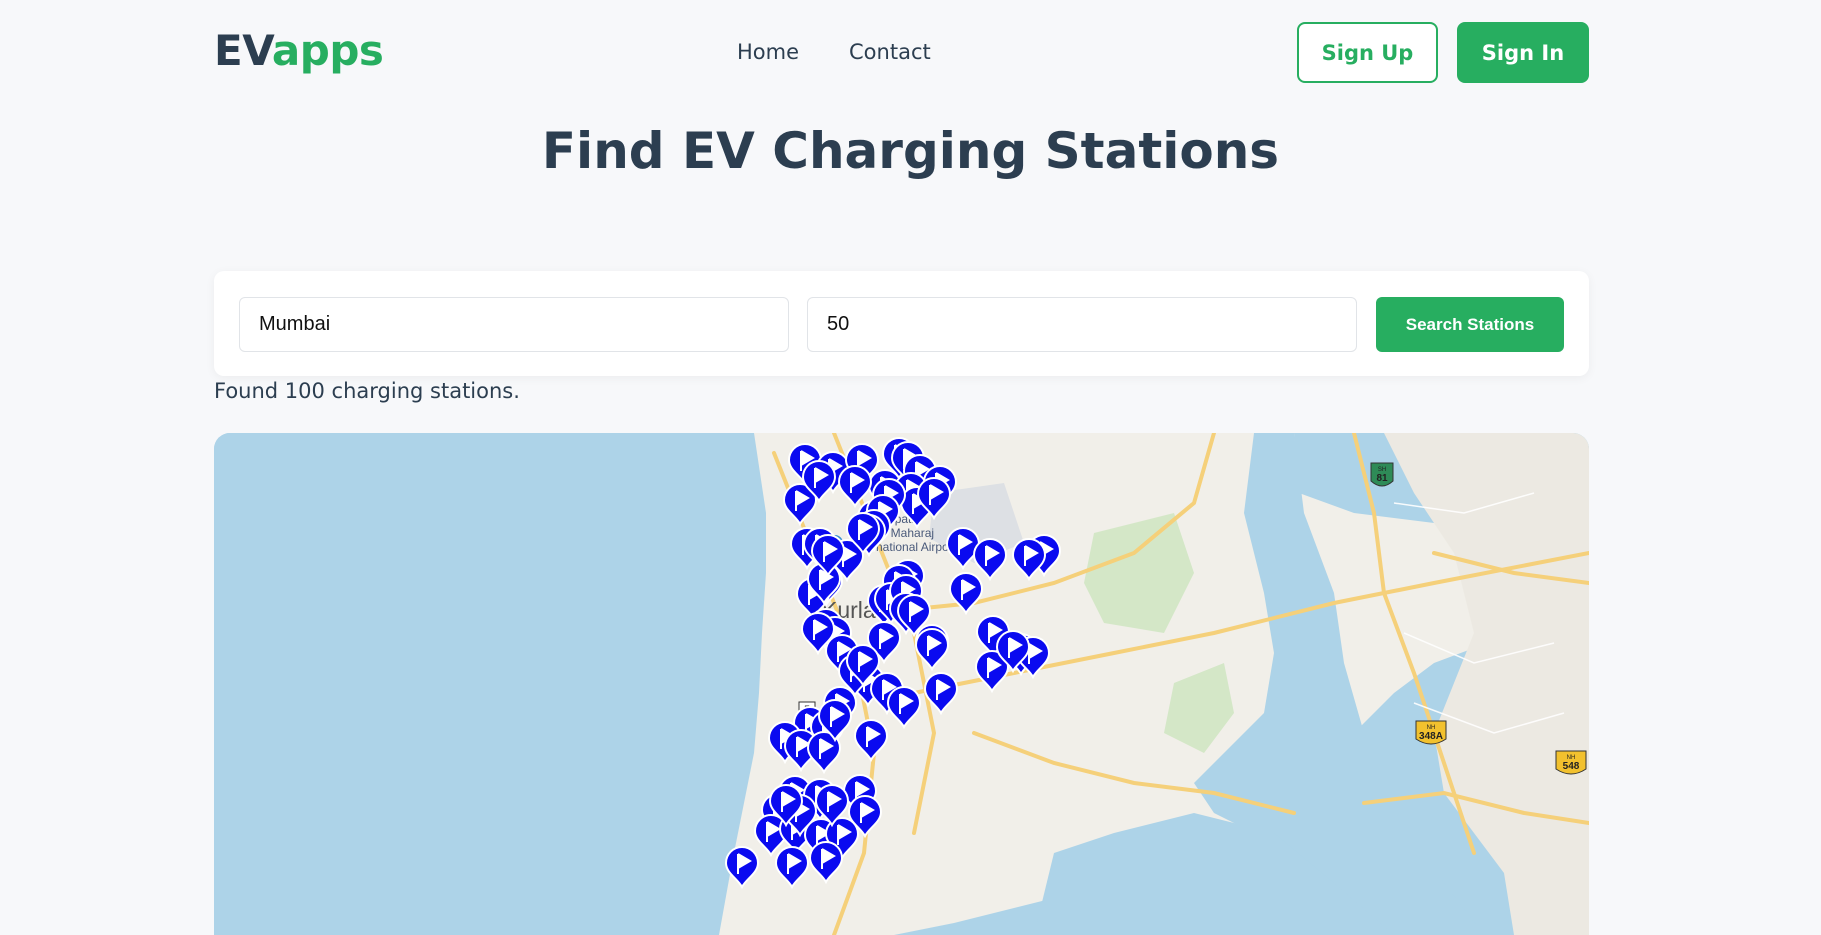 Image resolution: width=1821 pixels, height=935 pixels. What do you see at coordinates (834, 52) in the screenshot?
I see `main-nav: Home Contact` at bounding box center [834, 52].